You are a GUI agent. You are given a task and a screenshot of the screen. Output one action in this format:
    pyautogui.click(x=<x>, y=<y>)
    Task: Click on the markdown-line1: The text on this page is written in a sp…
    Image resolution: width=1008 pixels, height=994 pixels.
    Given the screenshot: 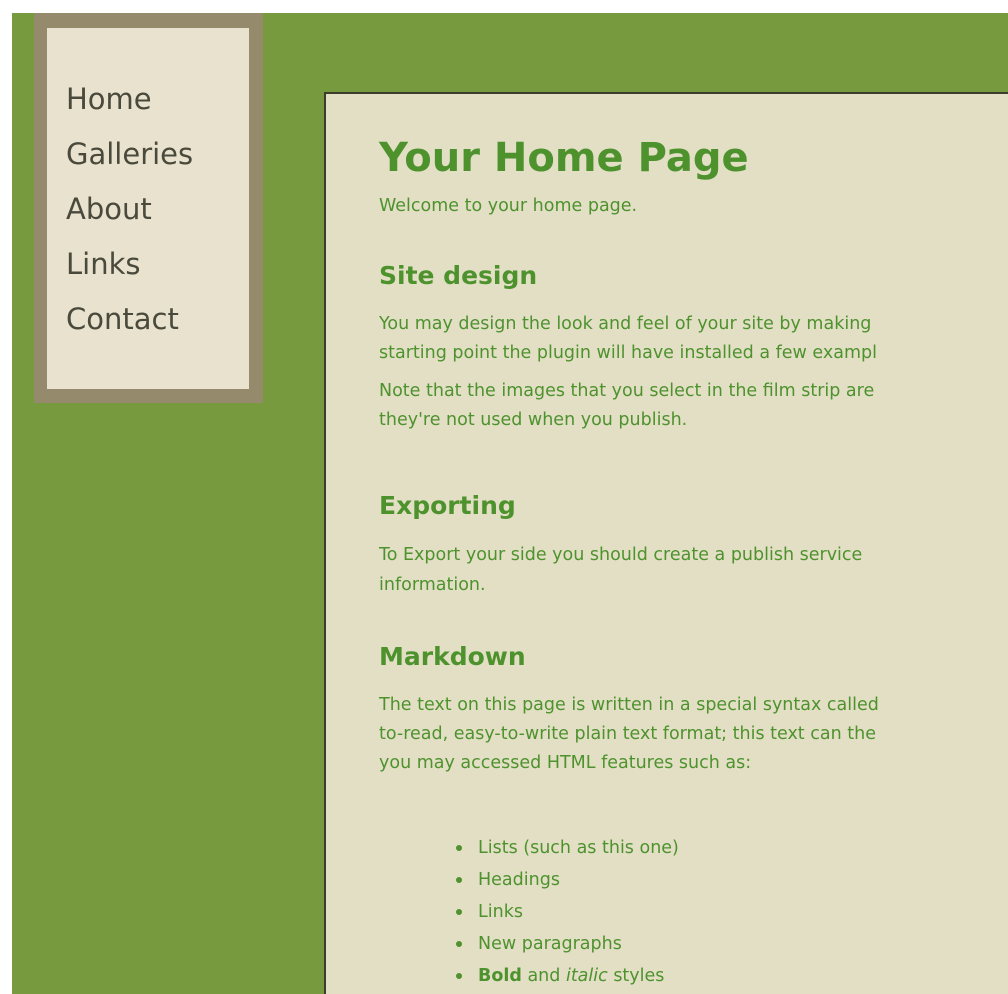 What is the action you would take?
    pyautogui.click(x=629, y=705)
    